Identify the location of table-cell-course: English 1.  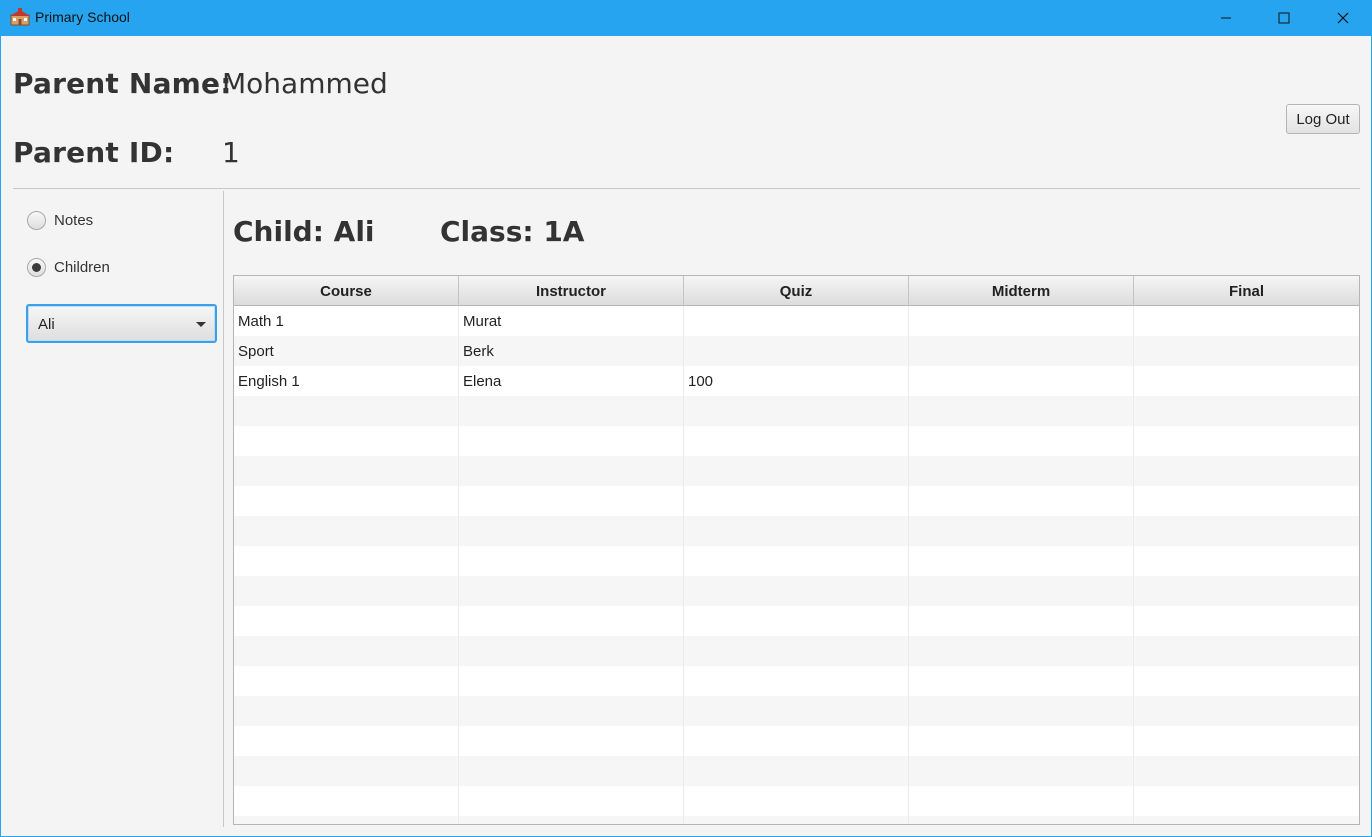
(346, 381).